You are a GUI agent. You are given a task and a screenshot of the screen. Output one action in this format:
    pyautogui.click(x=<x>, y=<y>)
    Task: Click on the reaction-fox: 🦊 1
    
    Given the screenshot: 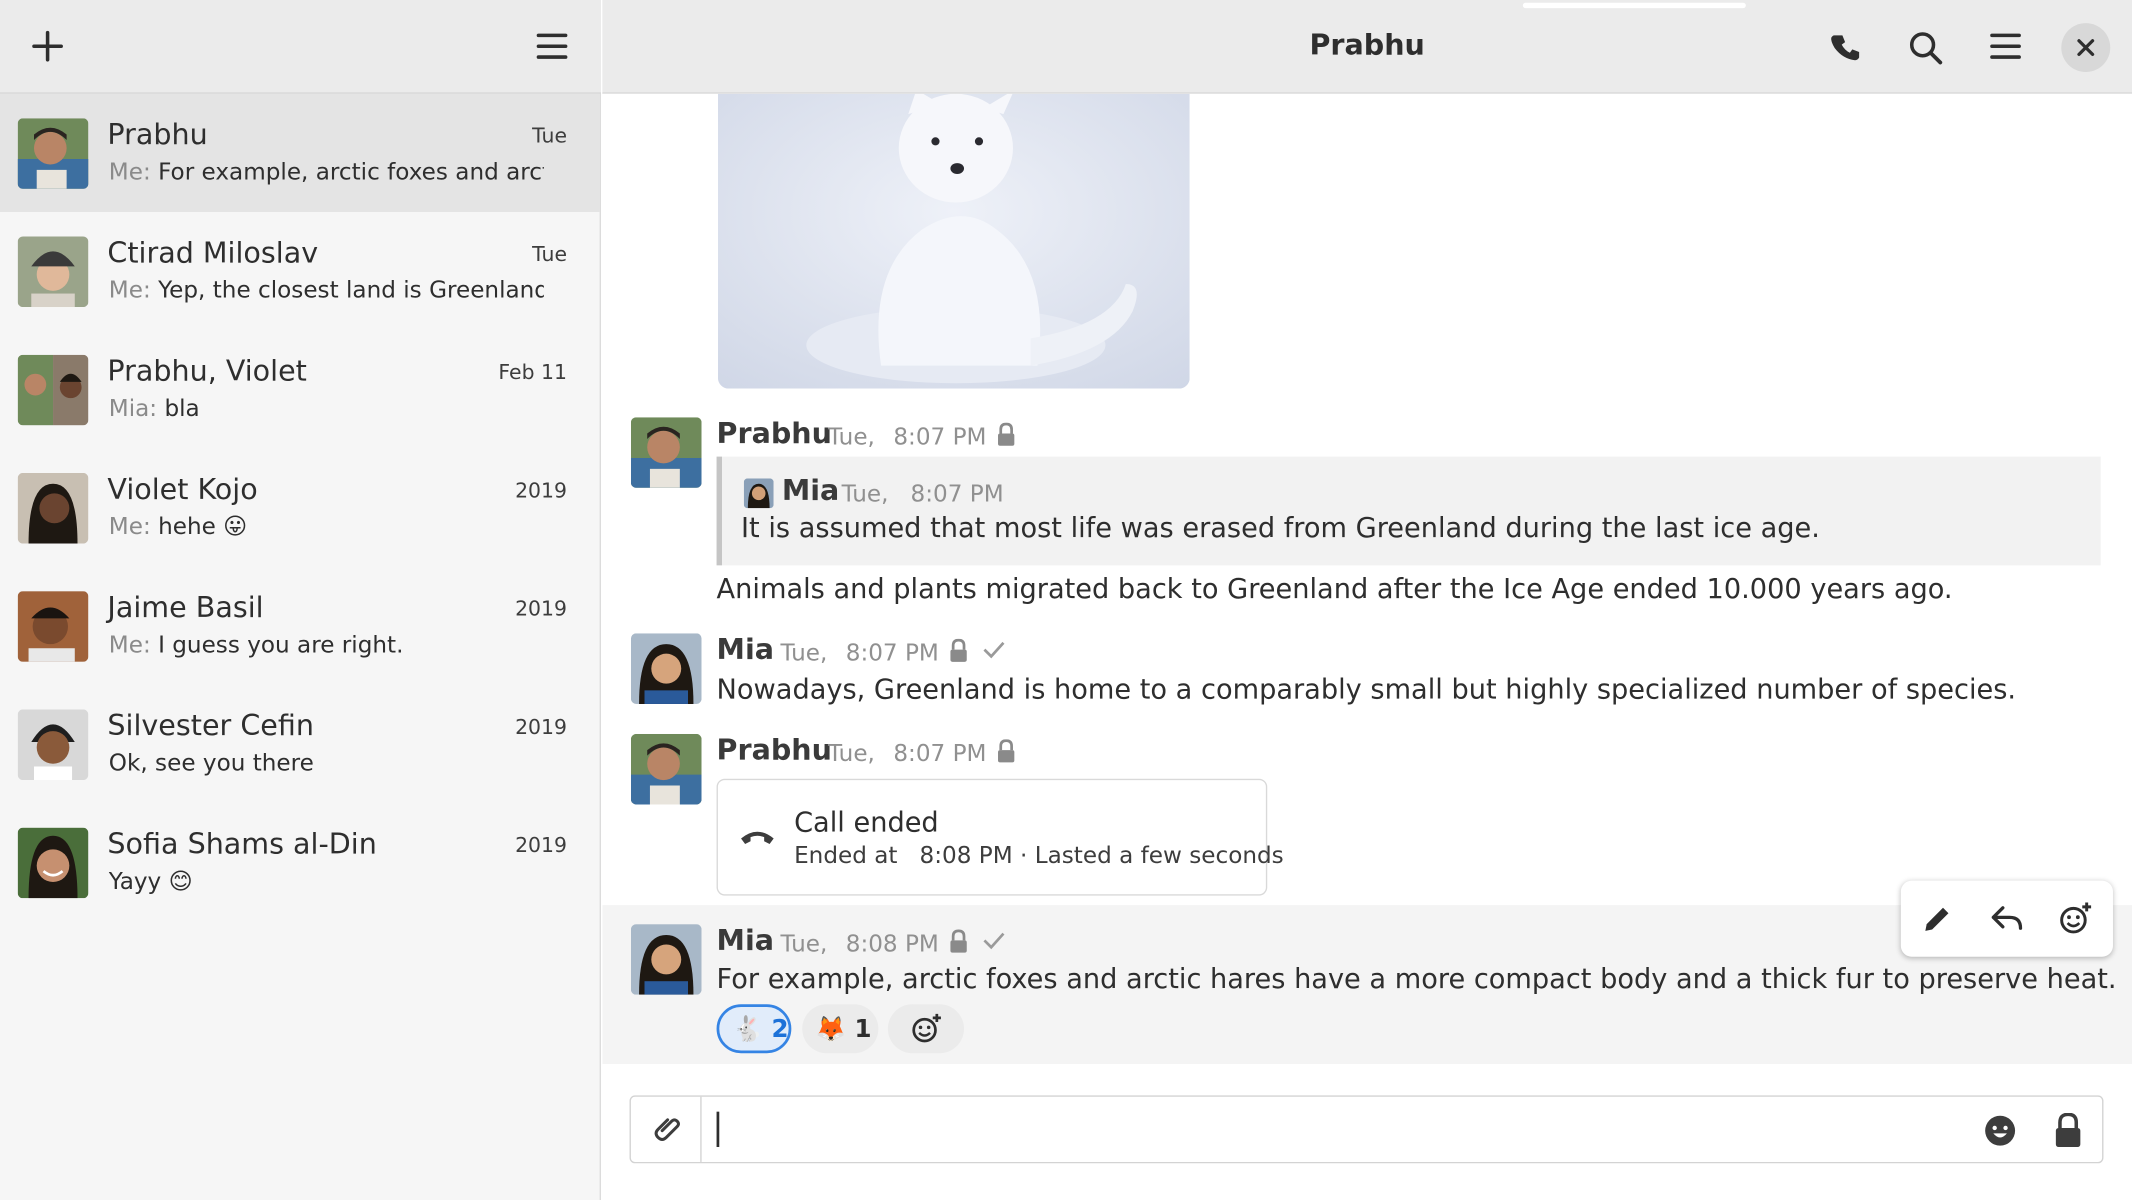 What is the action you would take?
    pyautogui.click(x=840, y=1029)
    